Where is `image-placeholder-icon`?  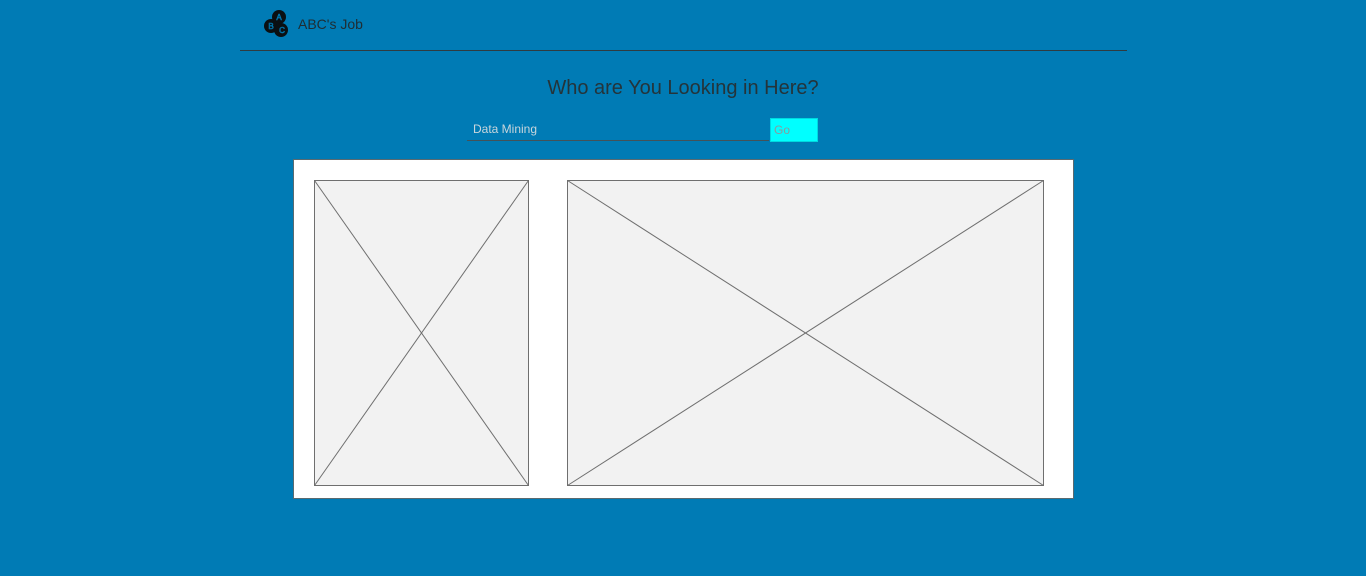
image-placeholder-icon is located at coordinates (421, 333).